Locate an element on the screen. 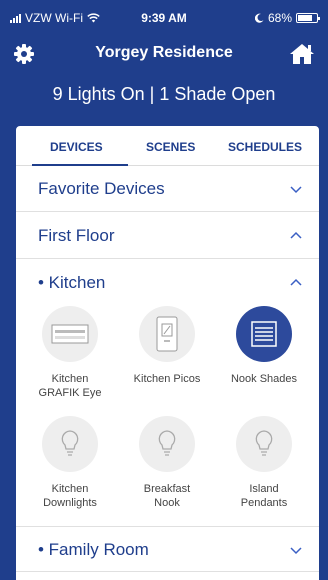 This screenshot has height=580, width=328. status-summary: 9 Lights On | 1 Shade Open is located at coordinates (164, 94).